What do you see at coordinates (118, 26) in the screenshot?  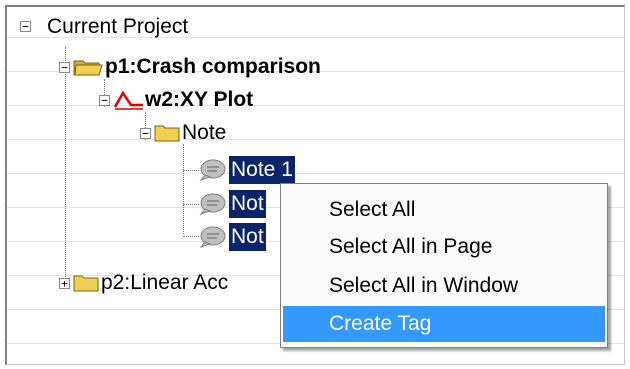 I see `tree-root-label: Current Project` at bounding box center [118, 26].